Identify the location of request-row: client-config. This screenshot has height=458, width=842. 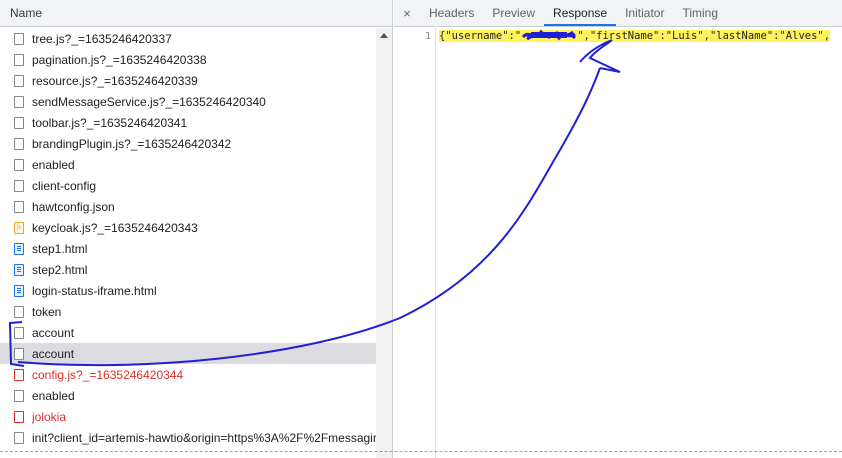
(188, 185).